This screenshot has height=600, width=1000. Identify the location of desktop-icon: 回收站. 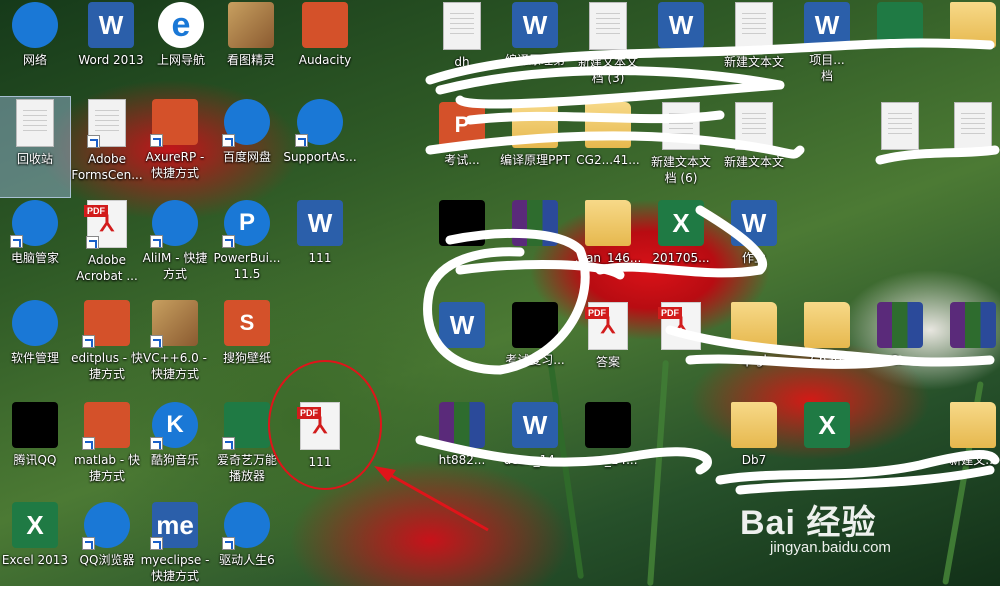
(35, 147).